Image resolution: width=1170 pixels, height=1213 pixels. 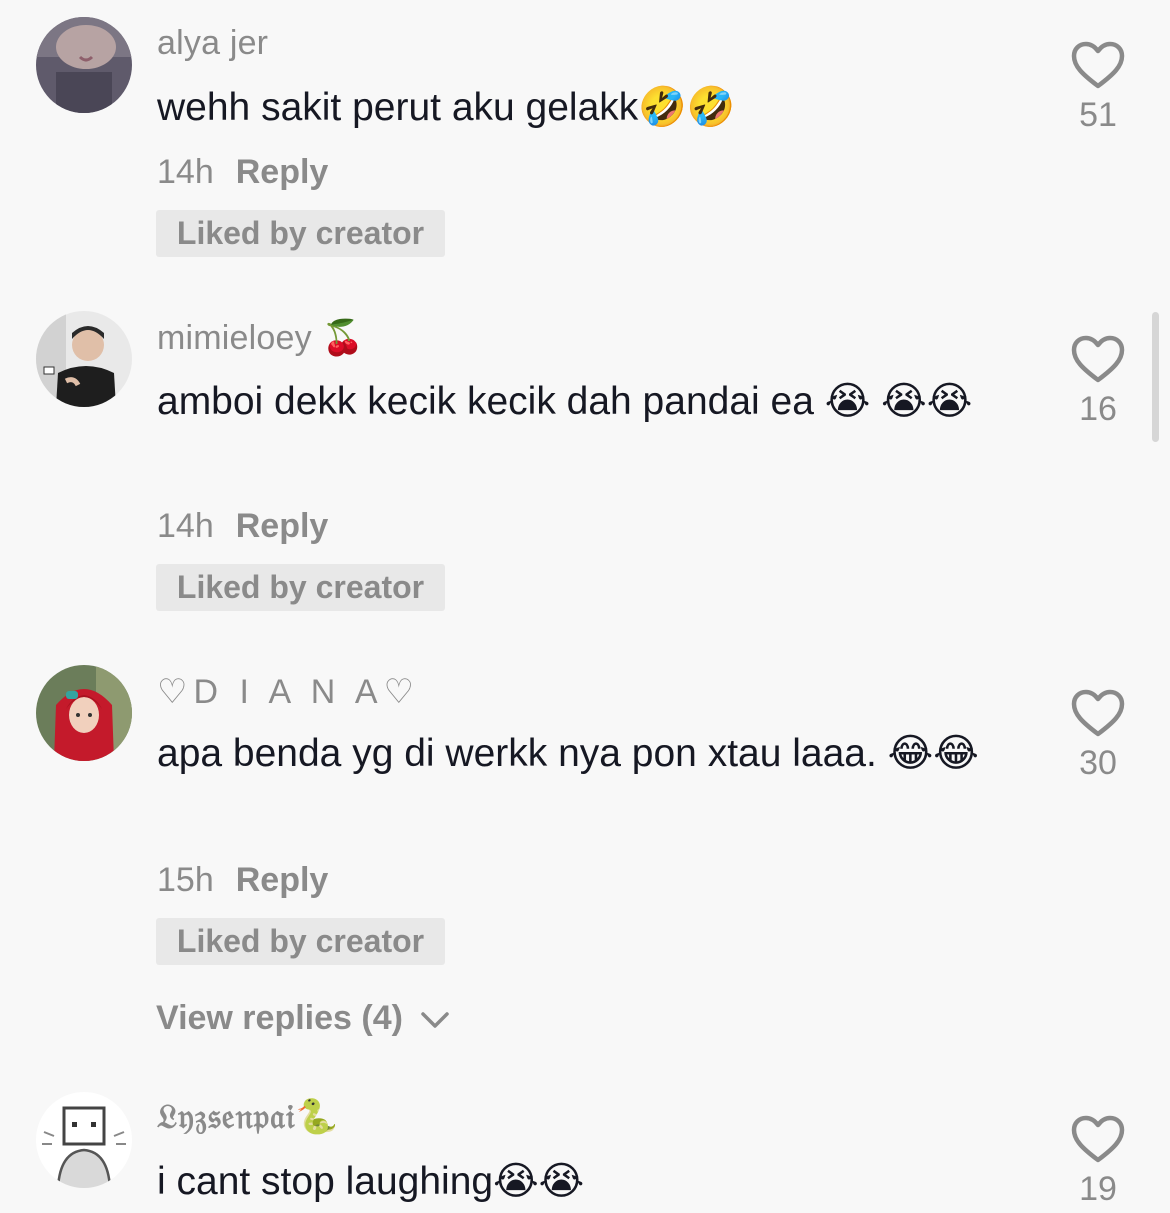 What do you see at coordinates (371, 1181) in the screenshot?
I see `comment-text: i cant stop laughing😭😭` at bounding box center [371, 1181].